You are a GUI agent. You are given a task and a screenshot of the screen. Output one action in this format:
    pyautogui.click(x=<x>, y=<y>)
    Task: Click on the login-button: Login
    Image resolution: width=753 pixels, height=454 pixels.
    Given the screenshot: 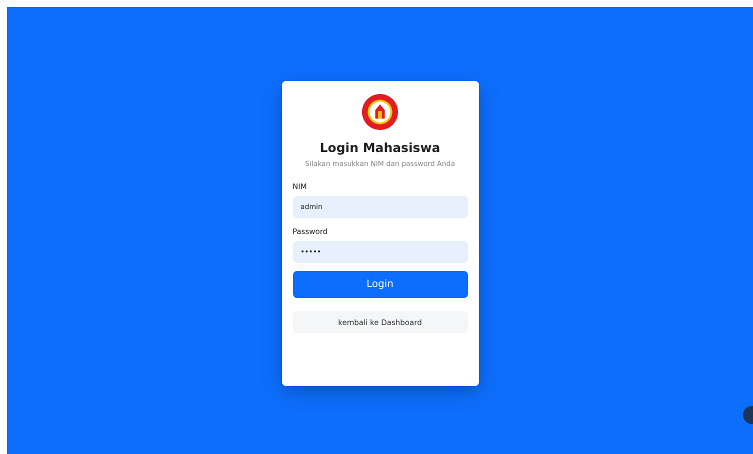 What is the action you would take?
    pyautogui.click(x=380, y=284)
    